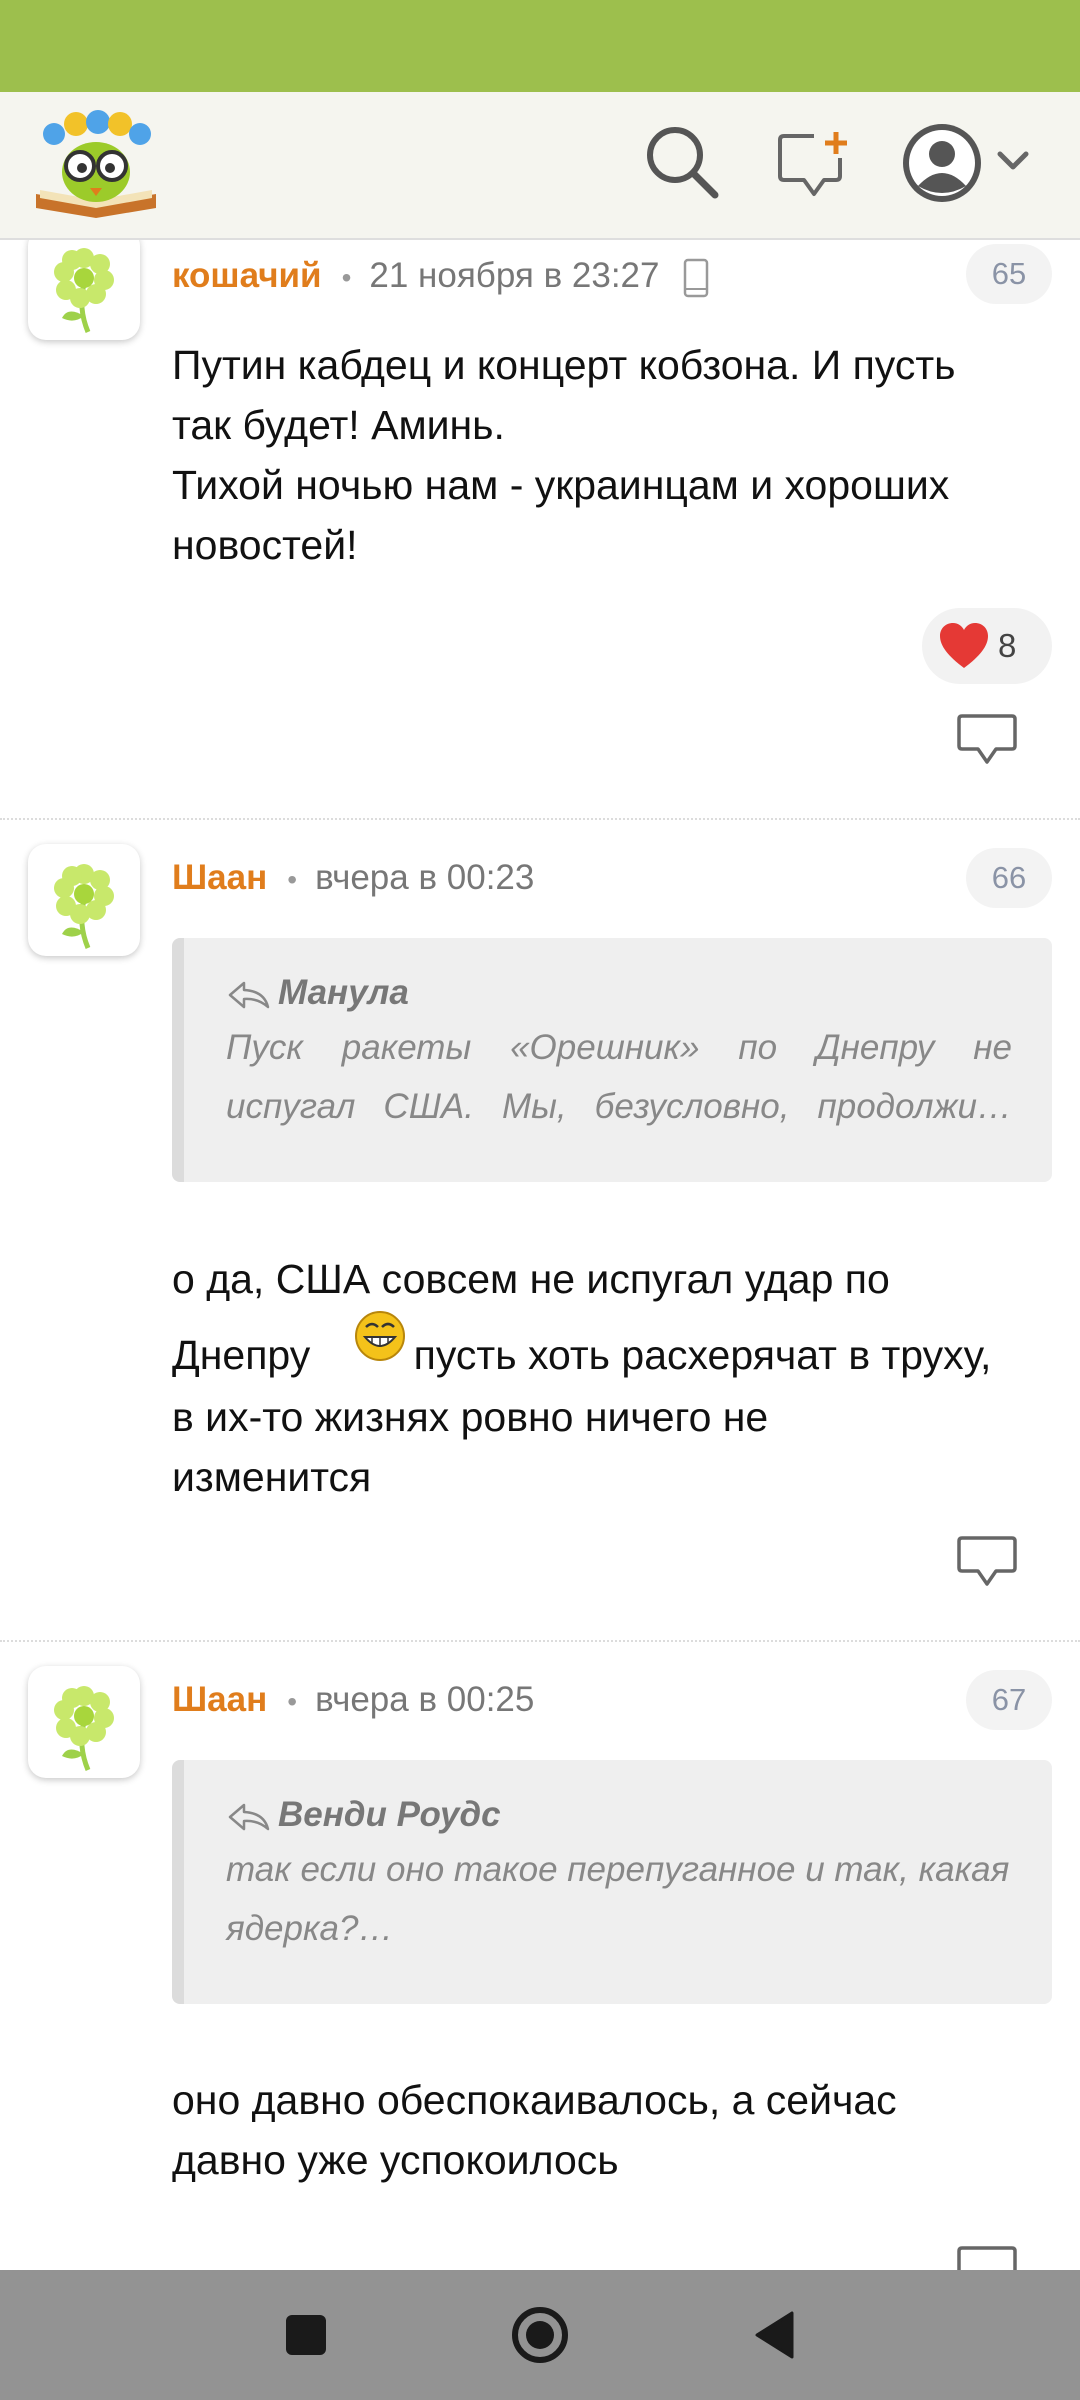 Image resolution: width=1080 pixels, height=2400 pixels. Describe the element at coordinates (306, 2335) in the screenshot. I see `square-recents-icon` at that location.